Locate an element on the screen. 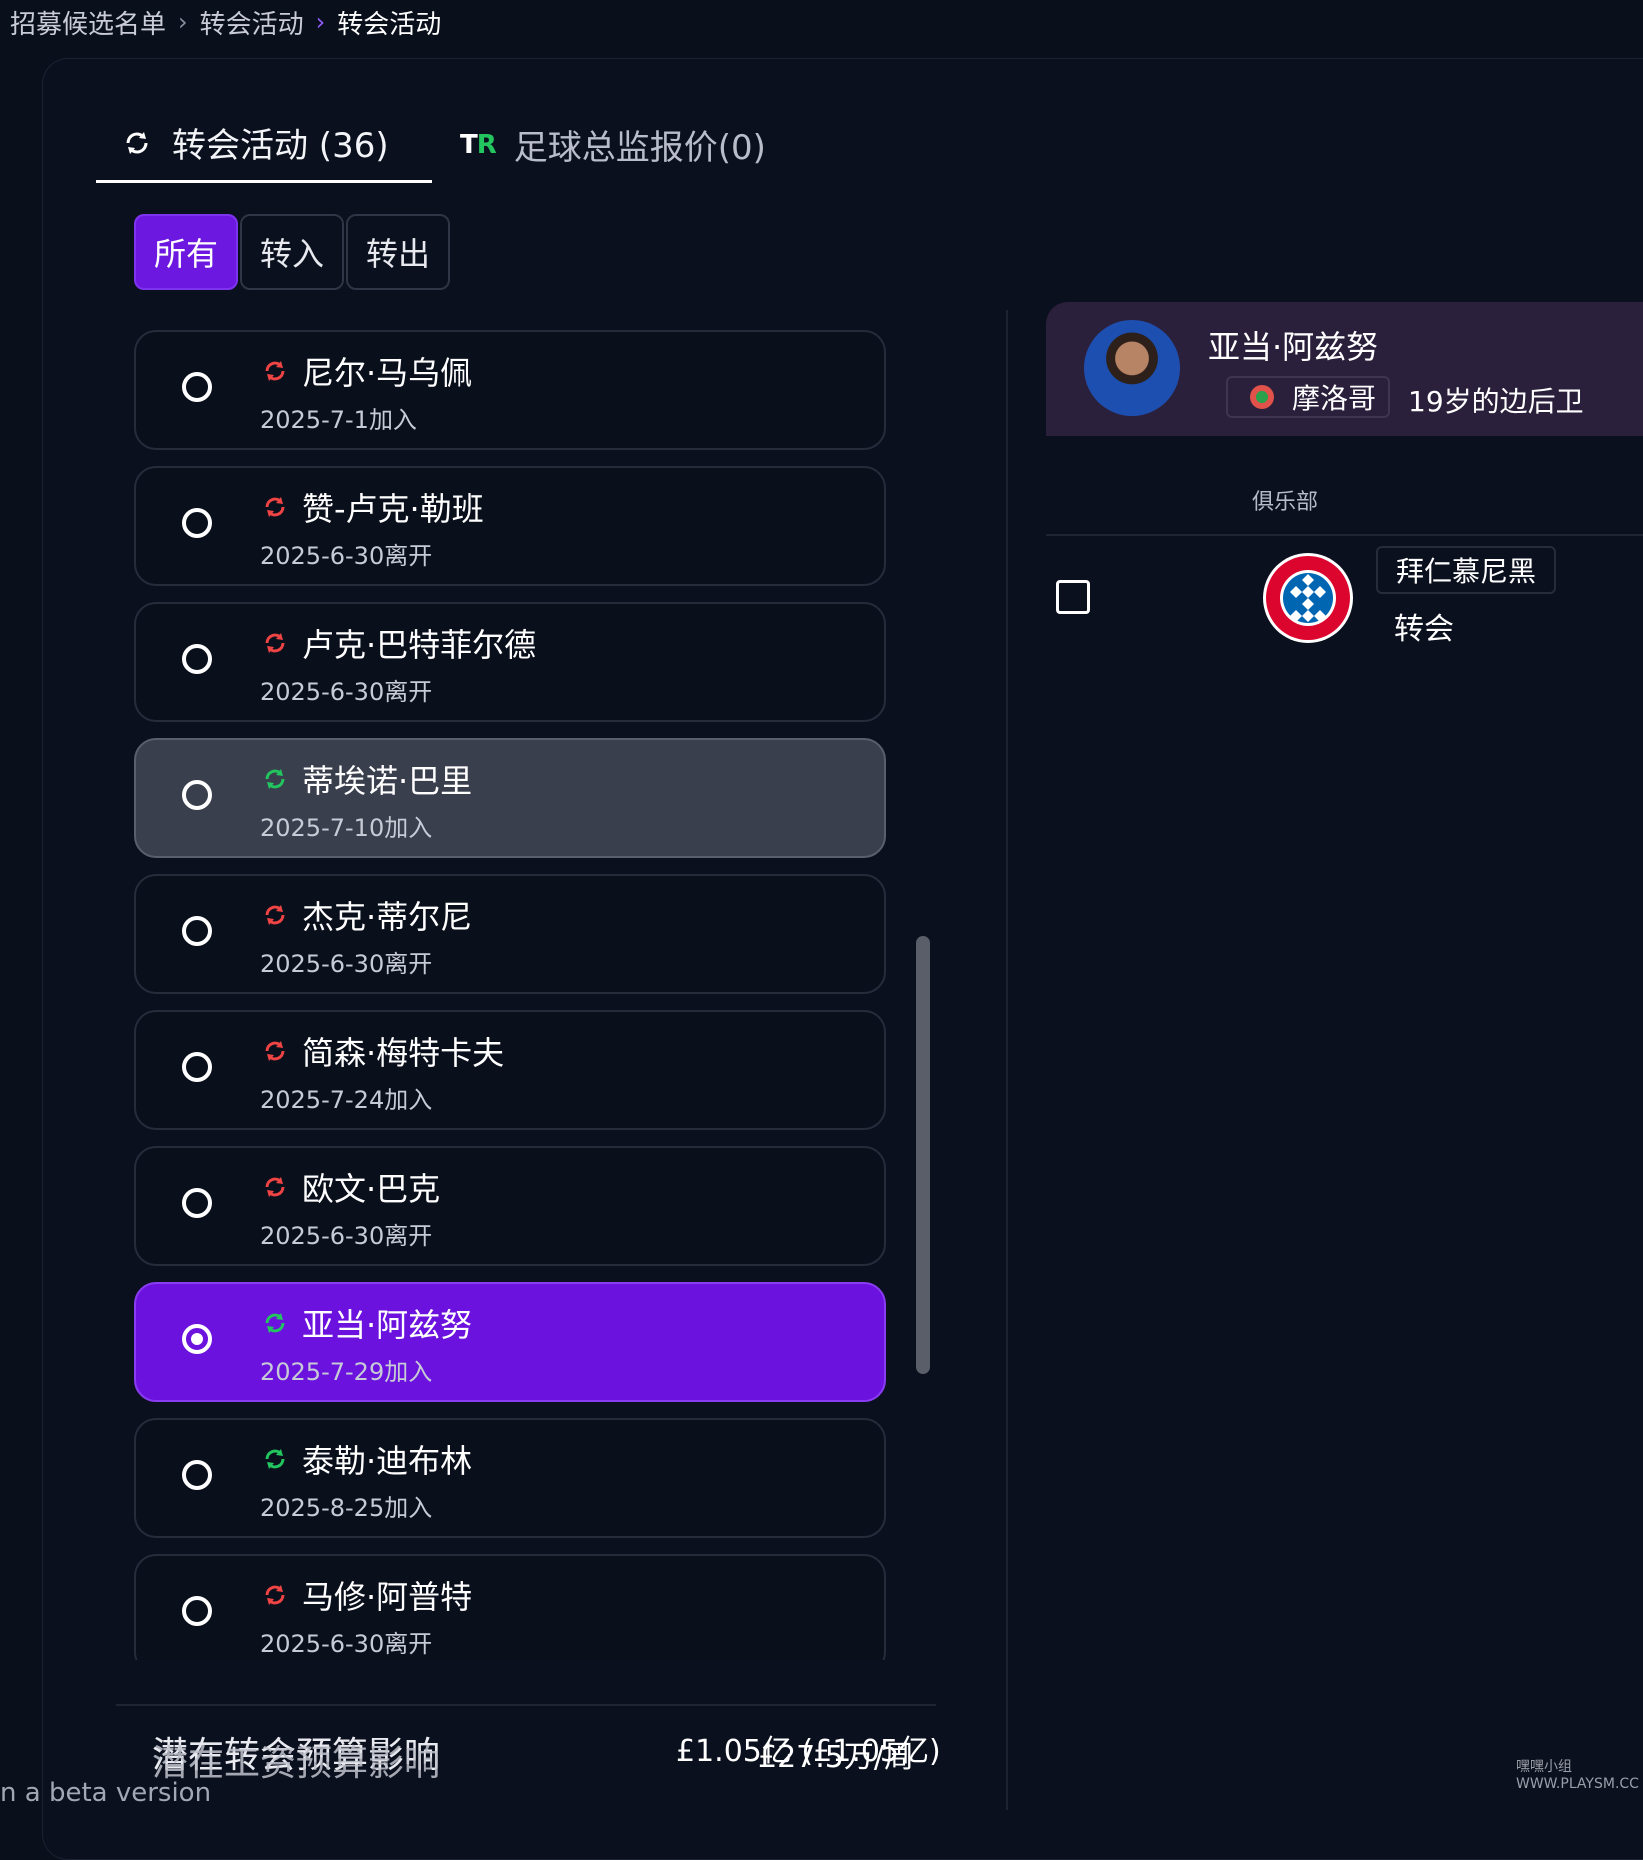  club-name-tag: 拜仁慕尼黑 is located at coordinates (1466, 570).